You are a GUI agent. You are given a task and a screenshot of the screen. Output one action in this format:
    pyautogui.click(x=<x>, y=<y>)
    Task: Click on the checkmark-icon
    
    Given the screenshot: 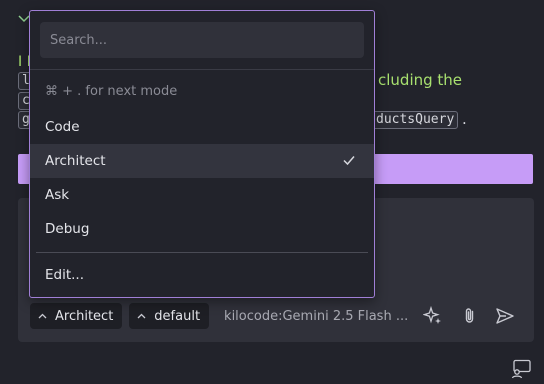 What is the action you would take?
    pyautogui.click(x=349, y=160)
    